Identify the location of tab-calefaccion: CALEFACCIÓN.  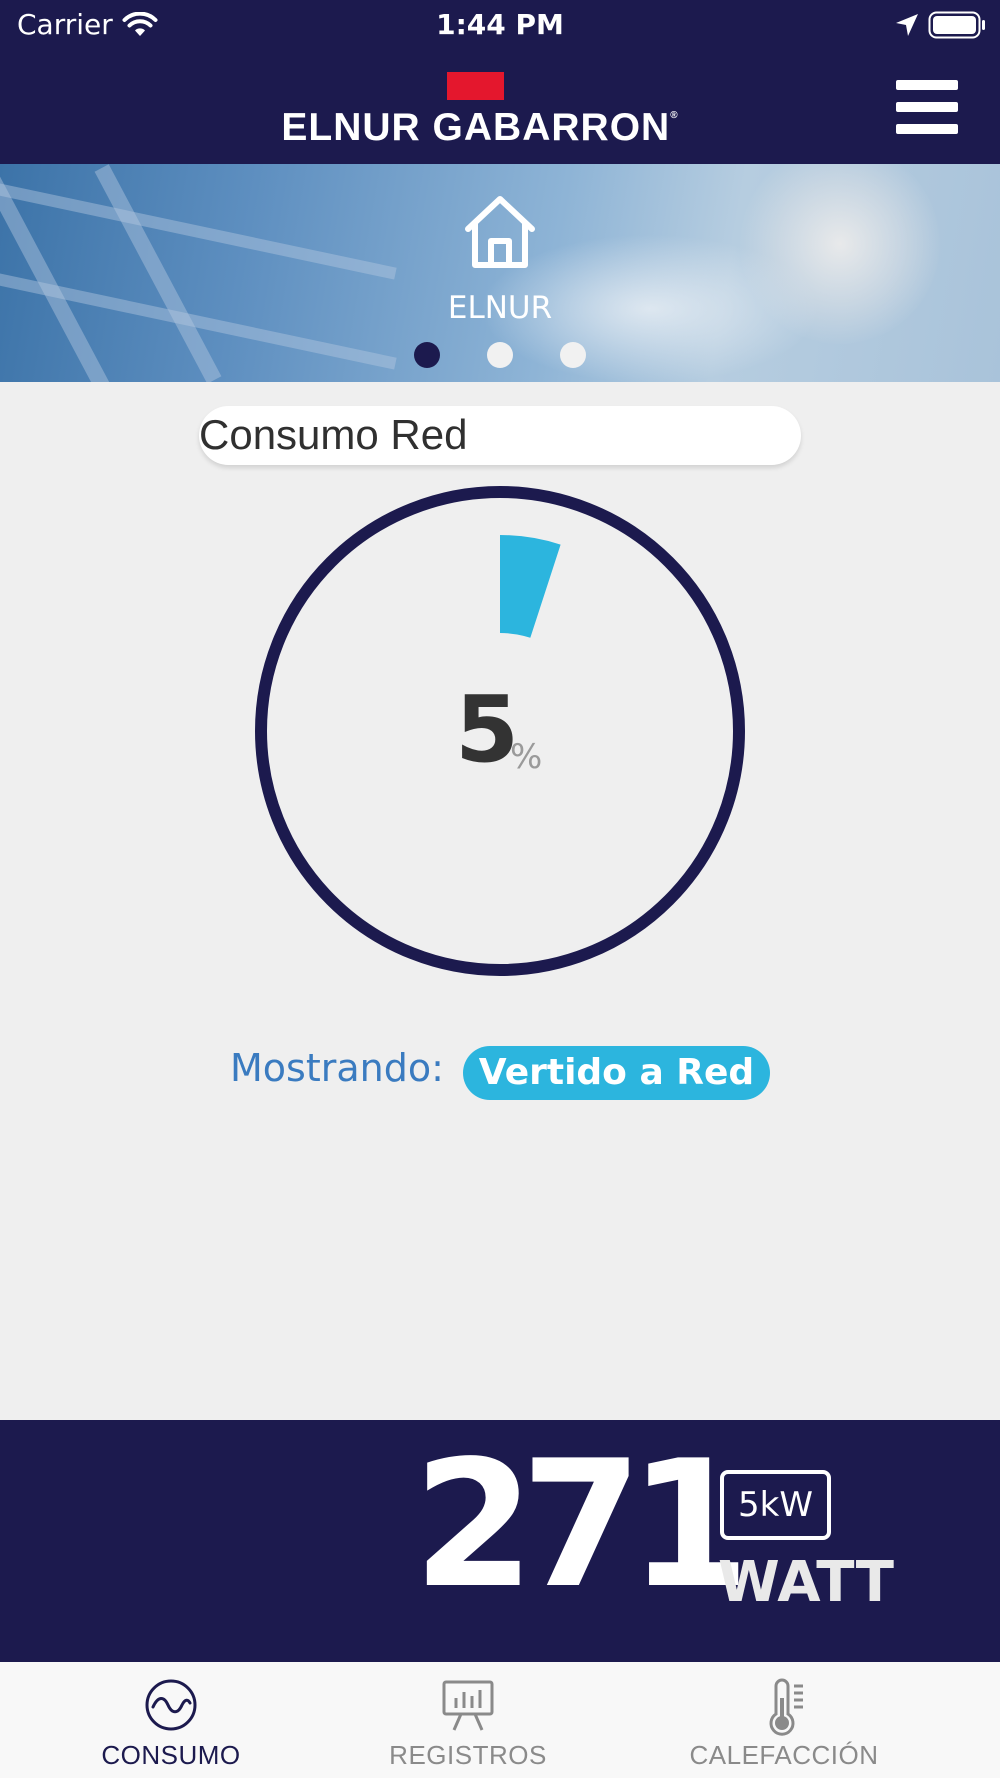
(784, 1720).